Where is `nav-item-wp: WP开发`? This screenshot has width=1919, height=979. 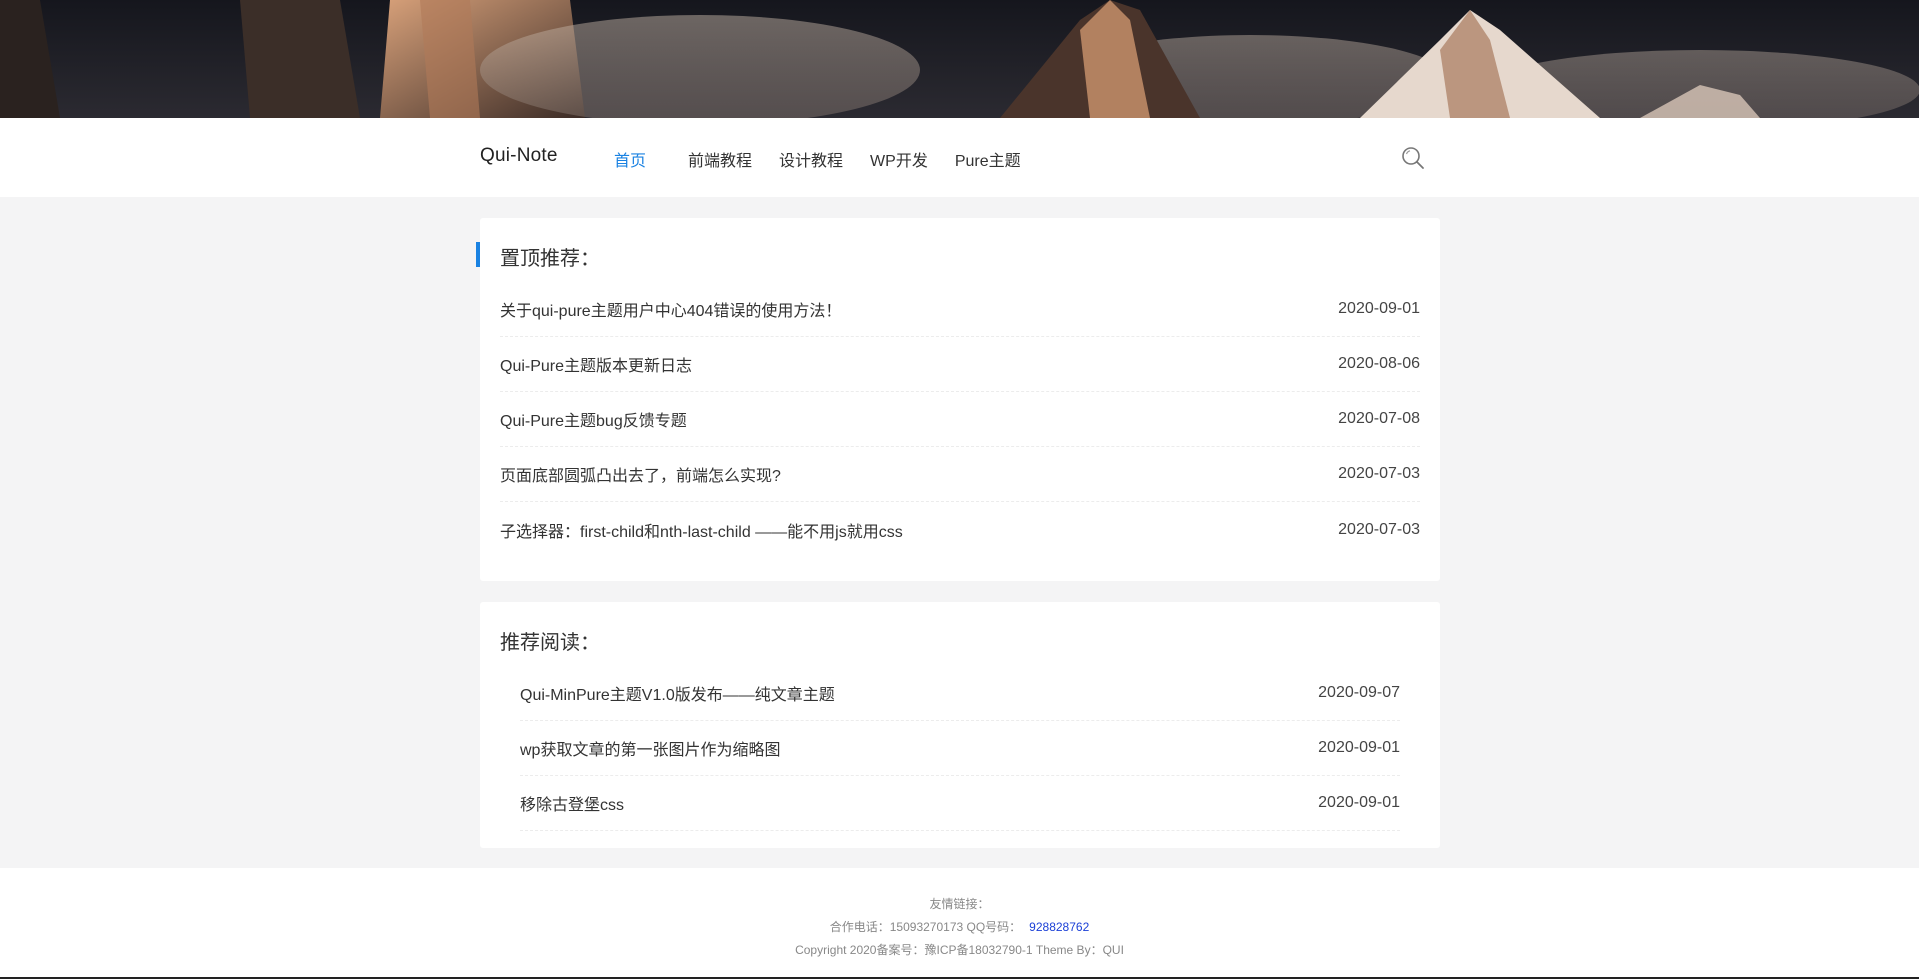
nav-item-wp: WP开发 is located at coordinates (899, 159).